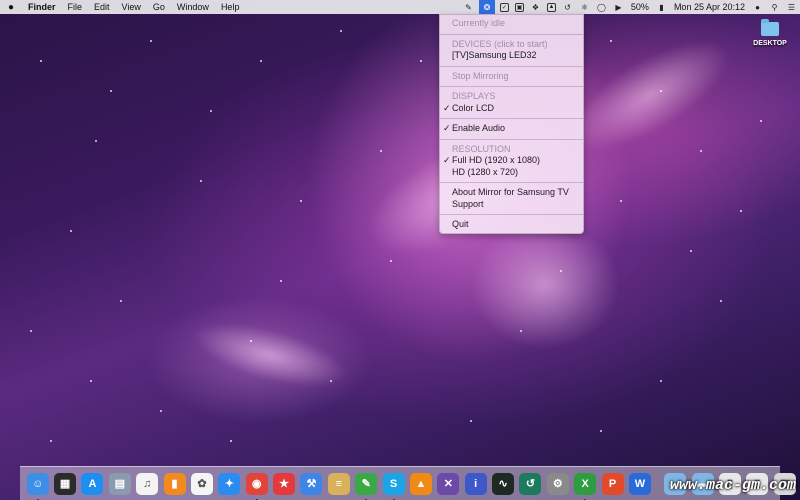 This screenshot has width=800, height=500. I want to click on menu-go: Go, so click(159, 7).